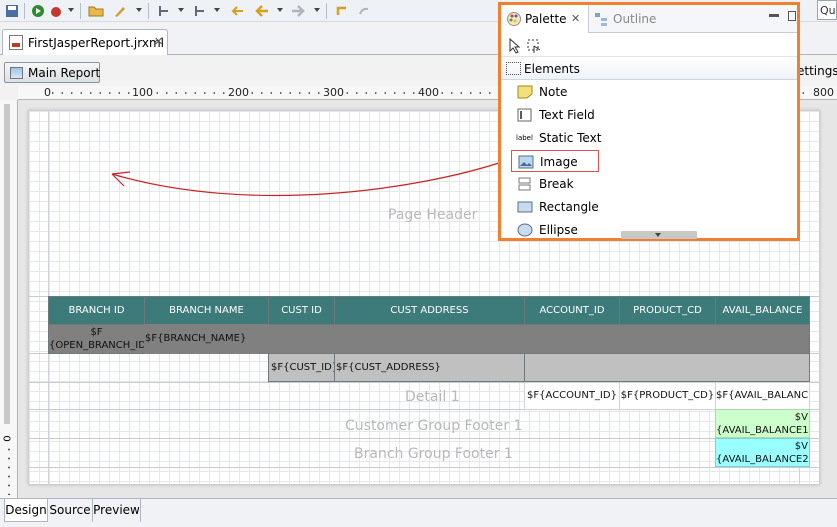  I want to click on palette-item-note: Note, so click(631, 92).